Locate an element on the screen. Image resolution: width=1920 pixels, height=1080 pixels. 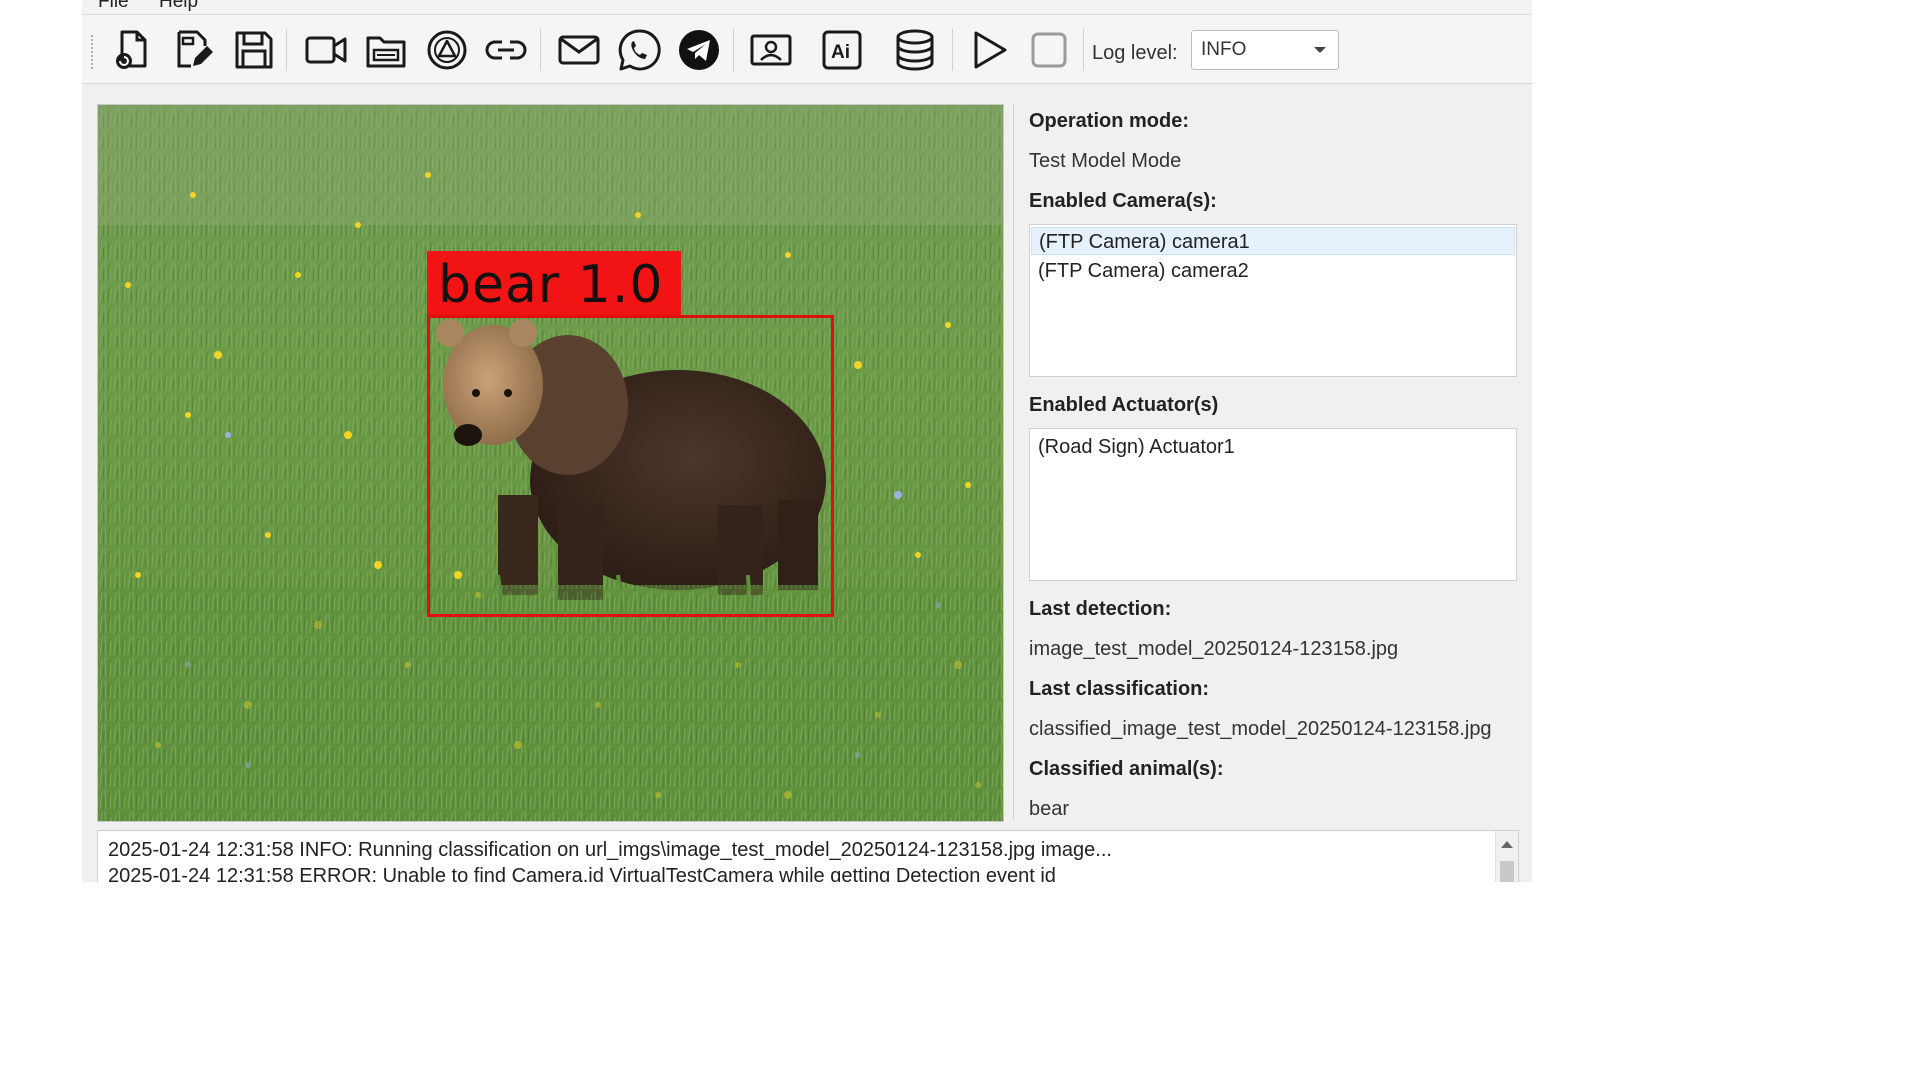
play-button is located at coordinates (989, 50).